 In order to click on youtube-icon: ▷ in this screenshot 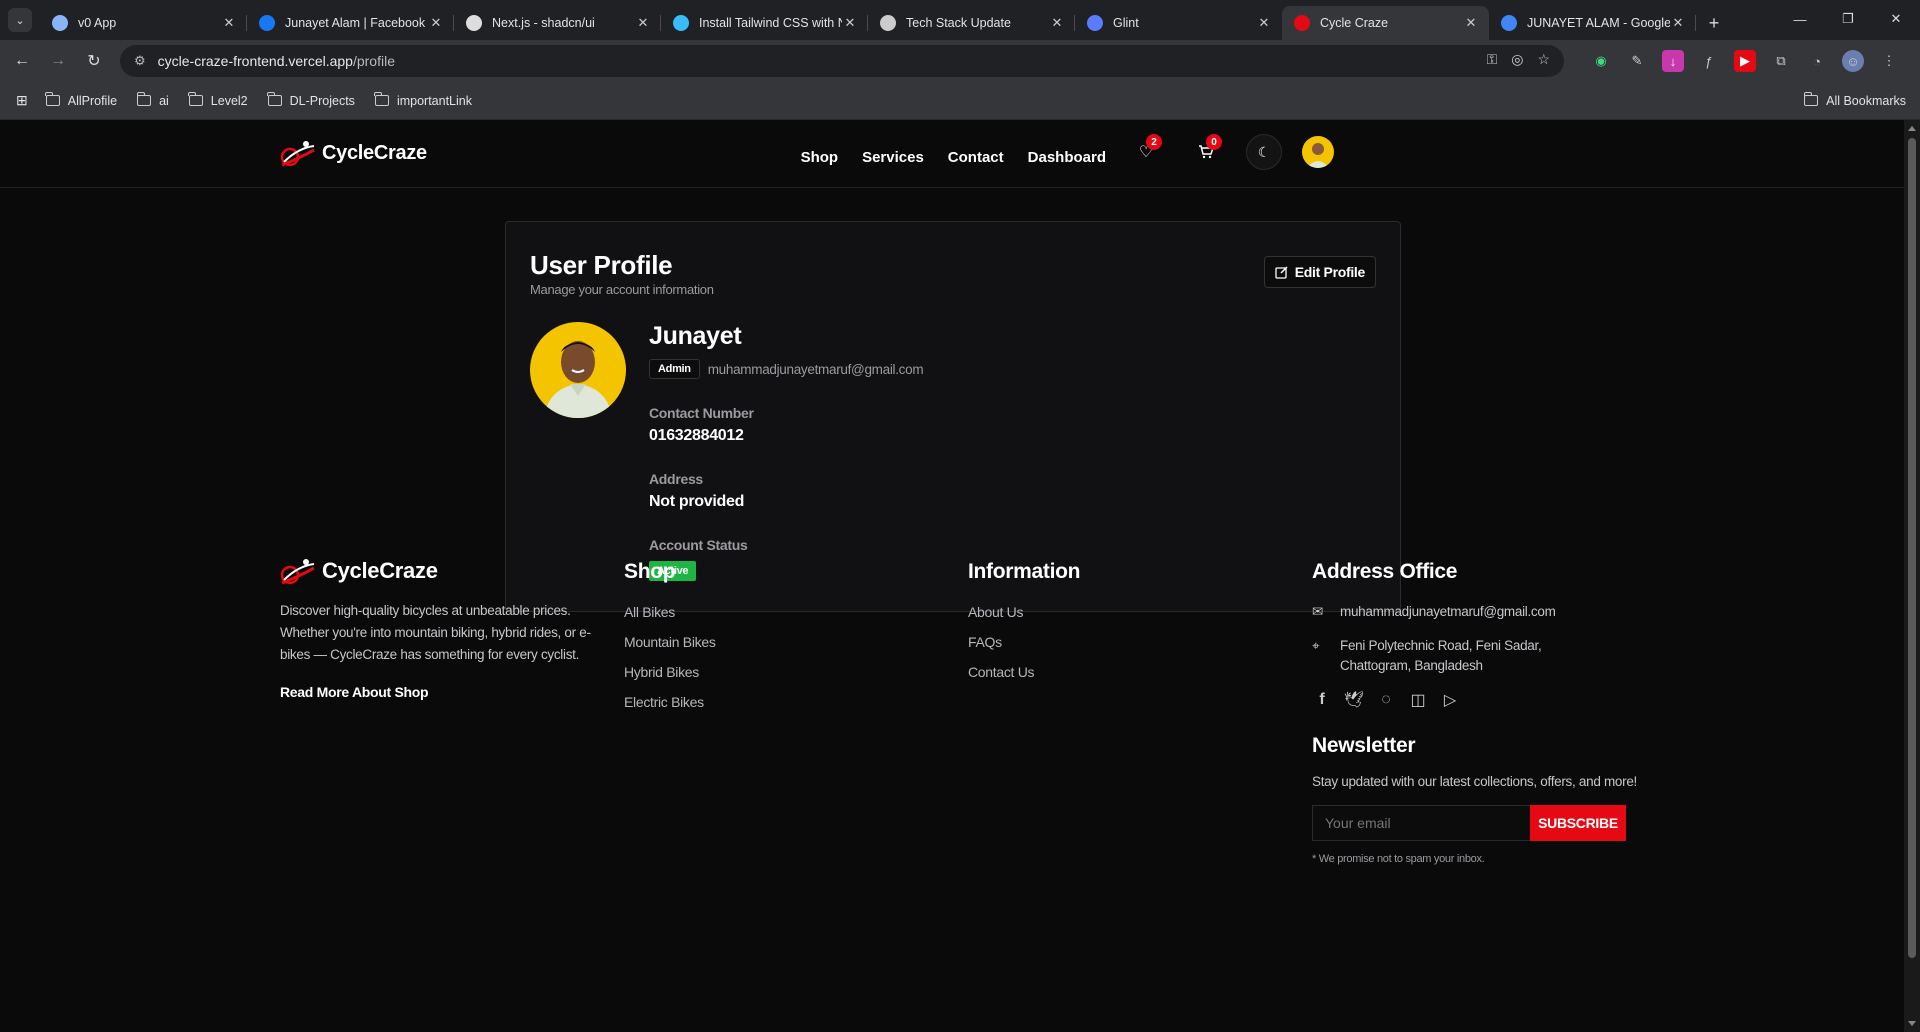, I will do `click(1450, 700)`.